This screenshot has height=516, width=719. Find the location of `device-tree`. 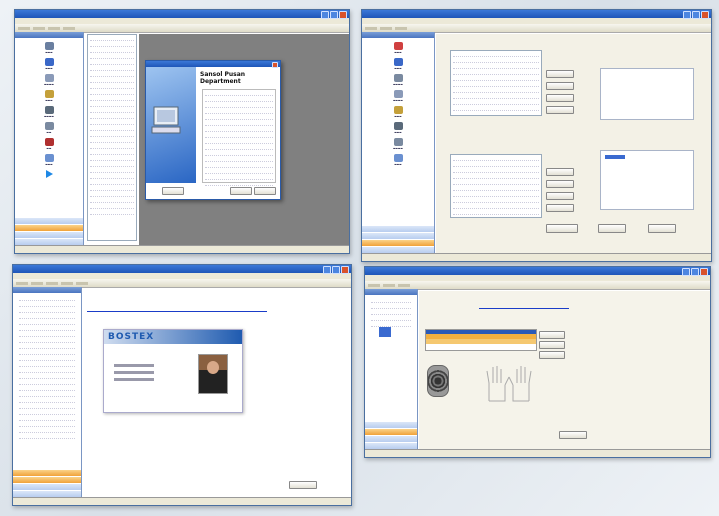

device-tree is located at coordinates (391, 317).